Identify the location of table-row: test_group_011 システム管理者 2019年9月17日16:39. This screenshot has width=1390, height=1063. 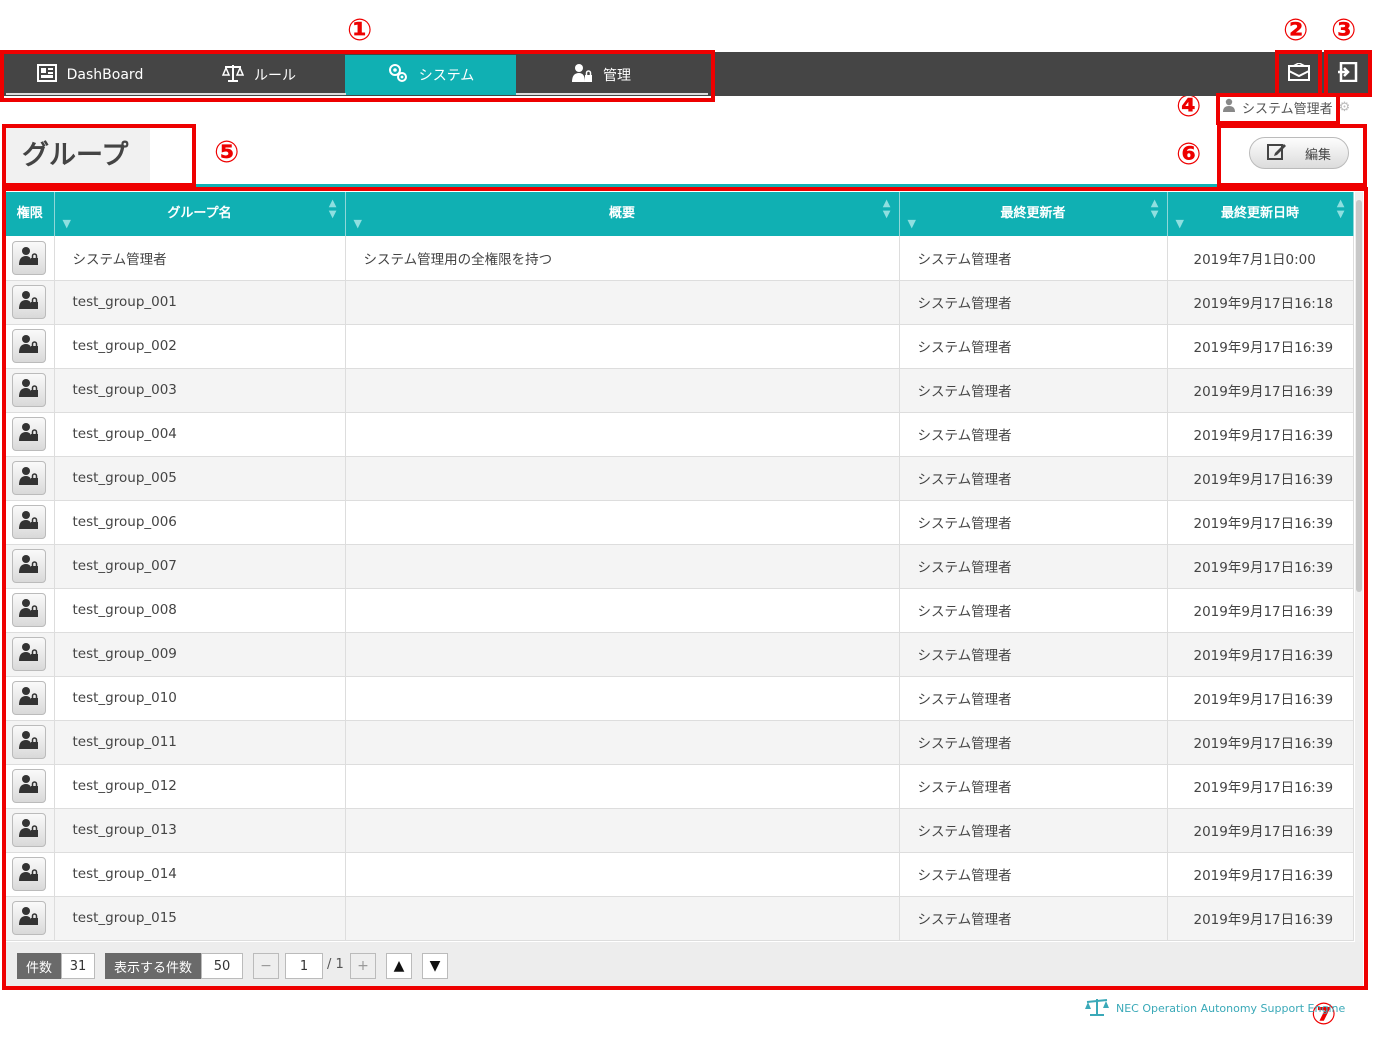
(680, 742).